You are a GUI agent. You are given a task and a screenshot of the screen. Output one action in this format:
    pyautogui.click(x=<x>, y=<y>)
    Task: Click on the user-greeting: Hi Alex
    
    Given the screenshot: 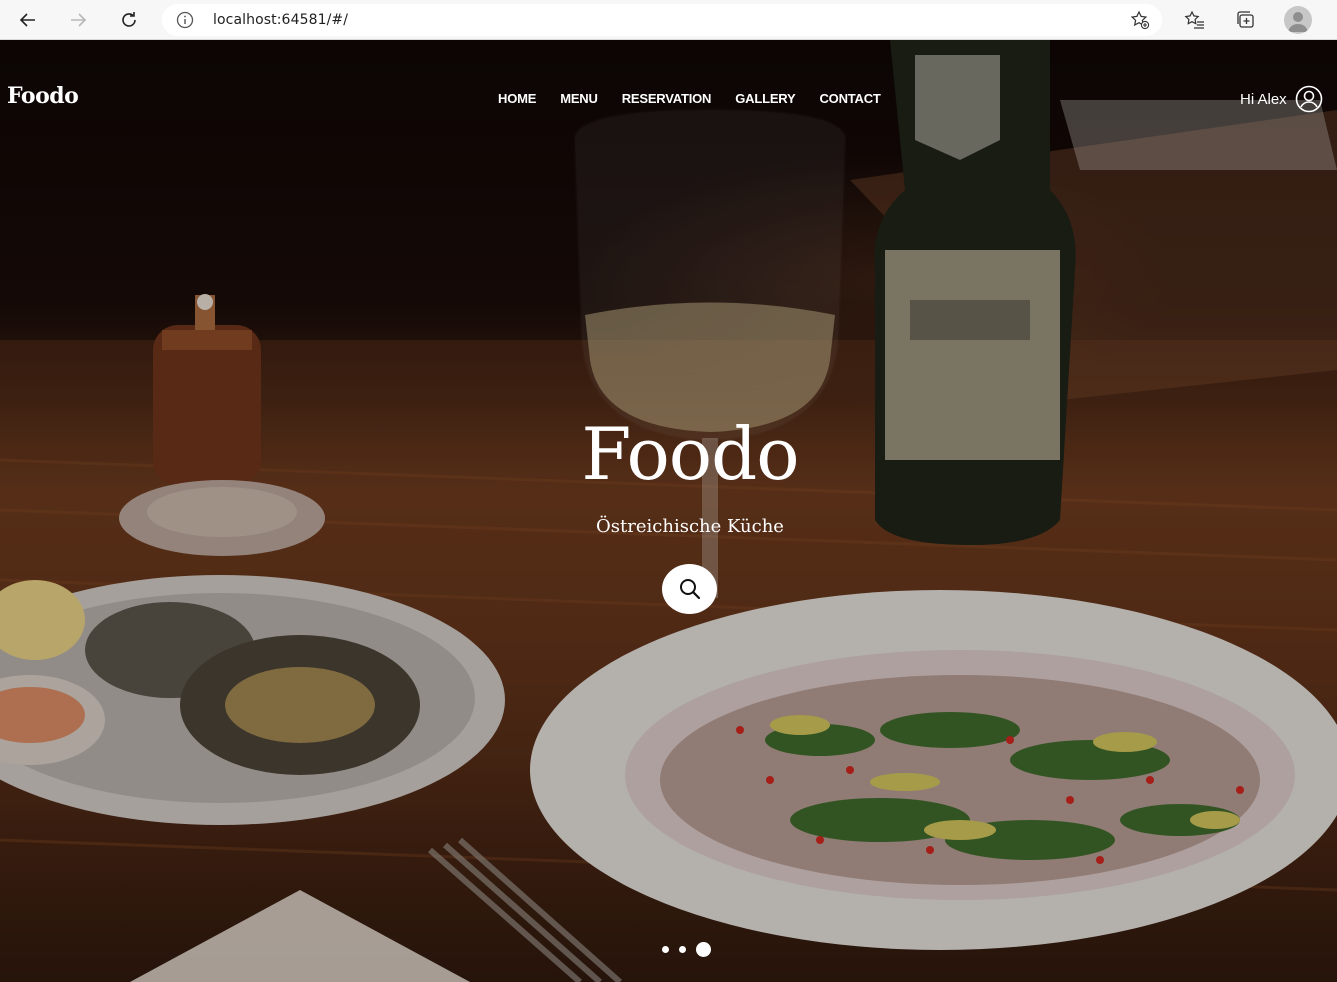 What is the action you would take?
    pyautogui.click(x=1263, y=99)
    